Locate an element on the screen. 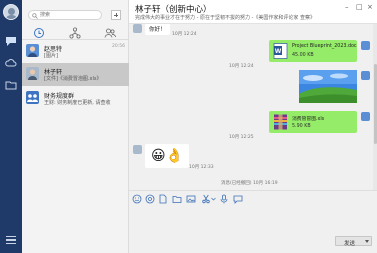 The height and width of the screenshot is (253, 377). chat-signature: 完成伟大的事业才在于努力 - 原在于坚韧不拔的努力 -《美国作家和评论家 查察》 is located at coordinates (225, 18).